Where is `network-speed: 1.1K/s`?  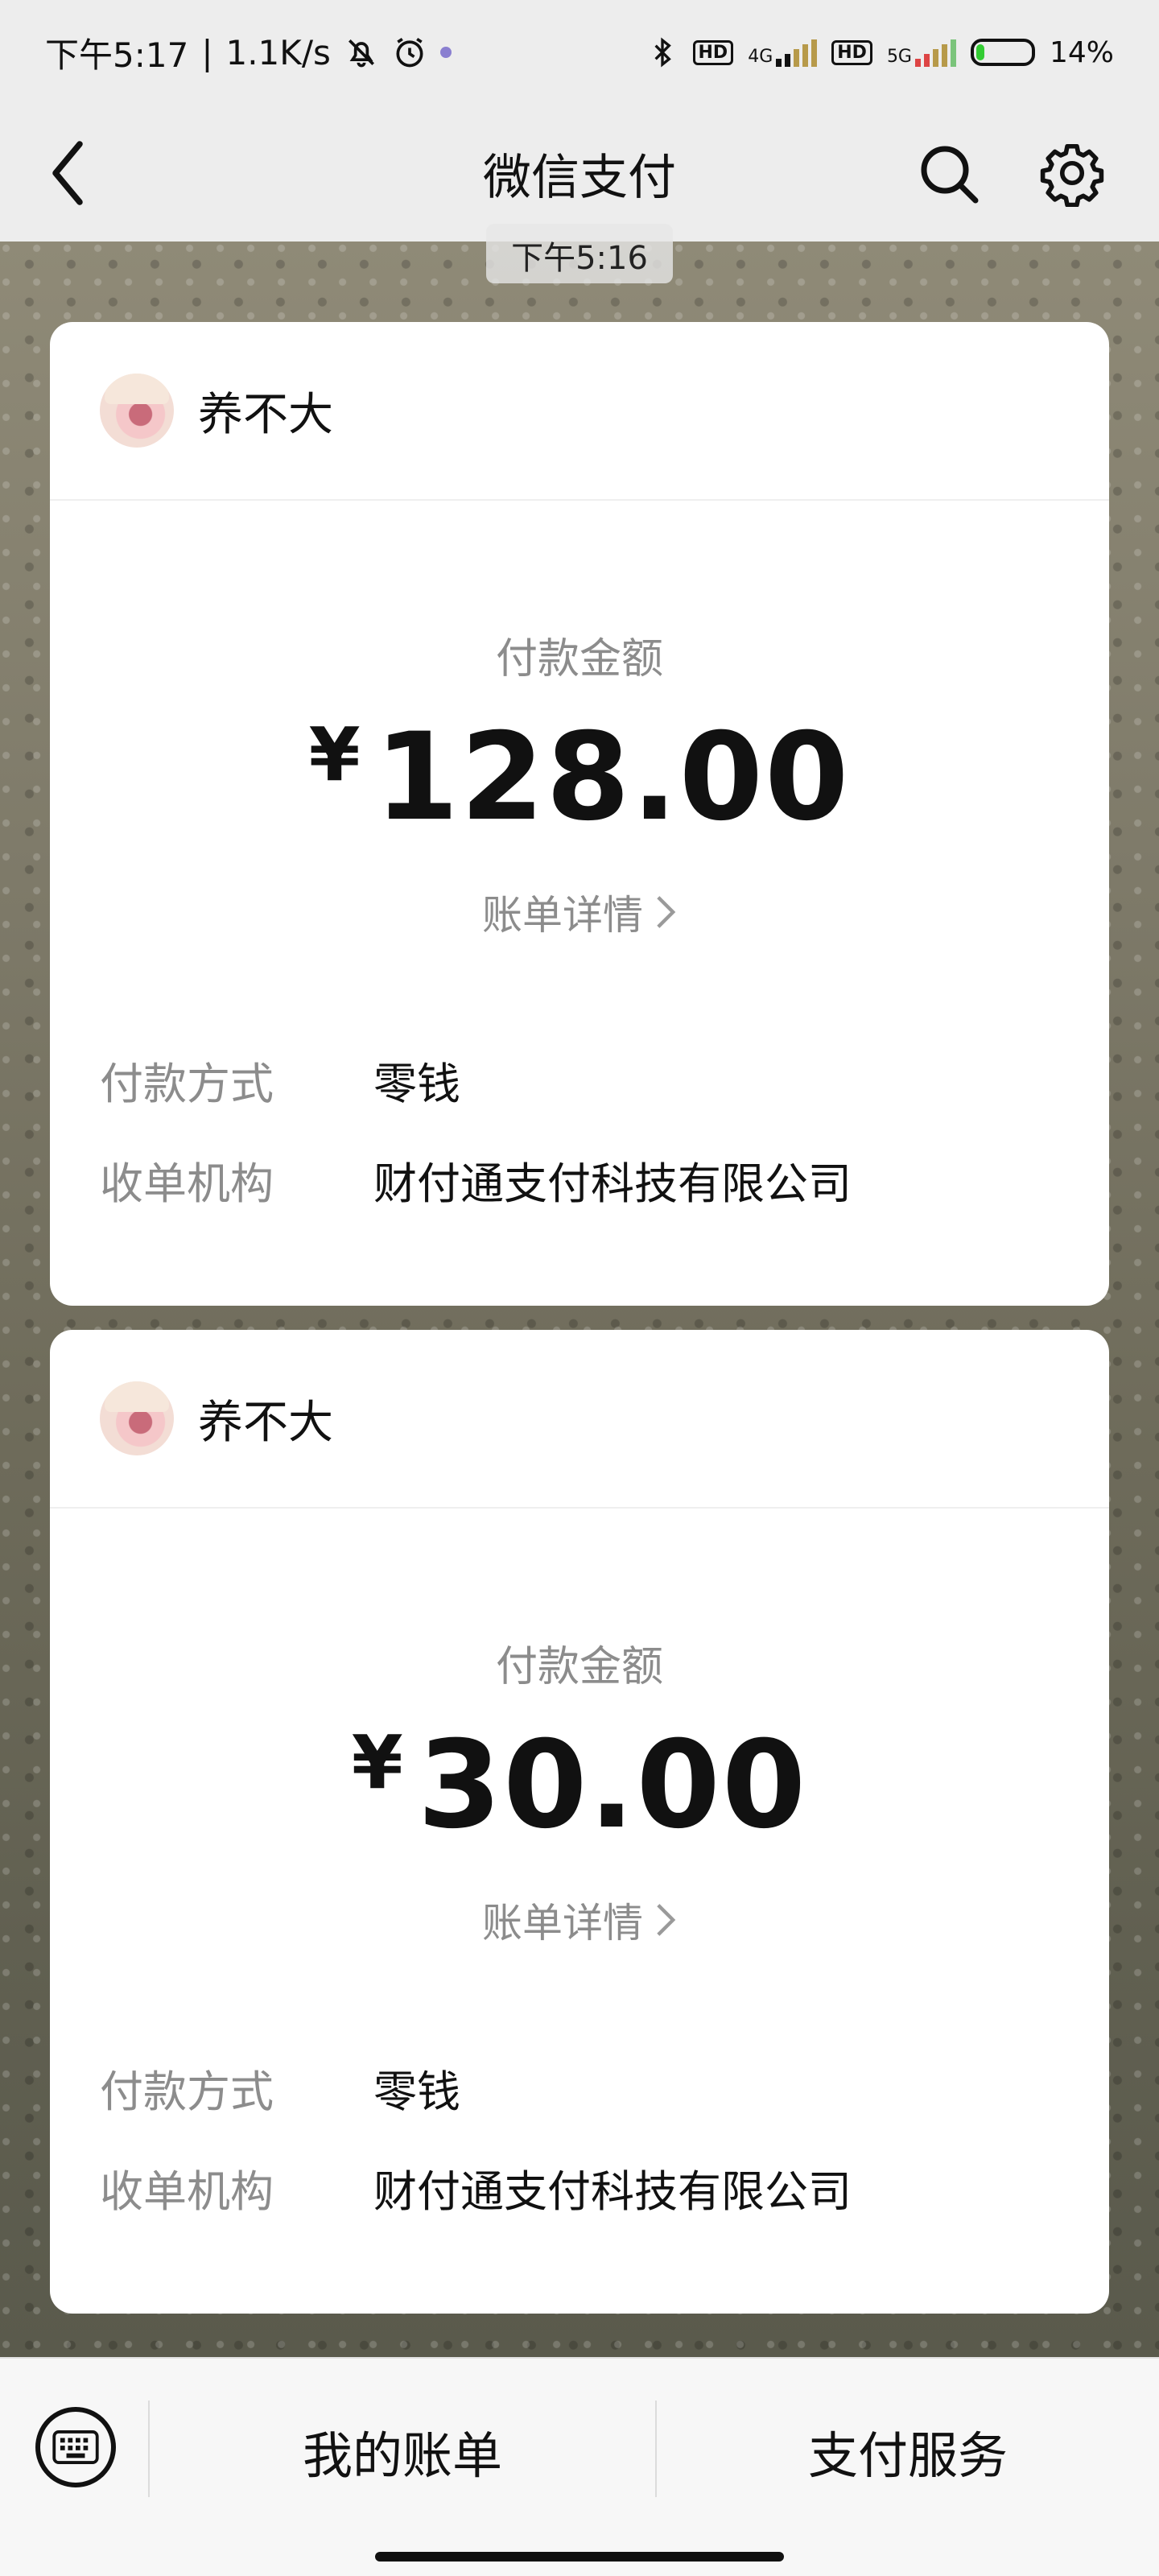 network-speed: 1.1K/s is located at coordinates (278, 52).